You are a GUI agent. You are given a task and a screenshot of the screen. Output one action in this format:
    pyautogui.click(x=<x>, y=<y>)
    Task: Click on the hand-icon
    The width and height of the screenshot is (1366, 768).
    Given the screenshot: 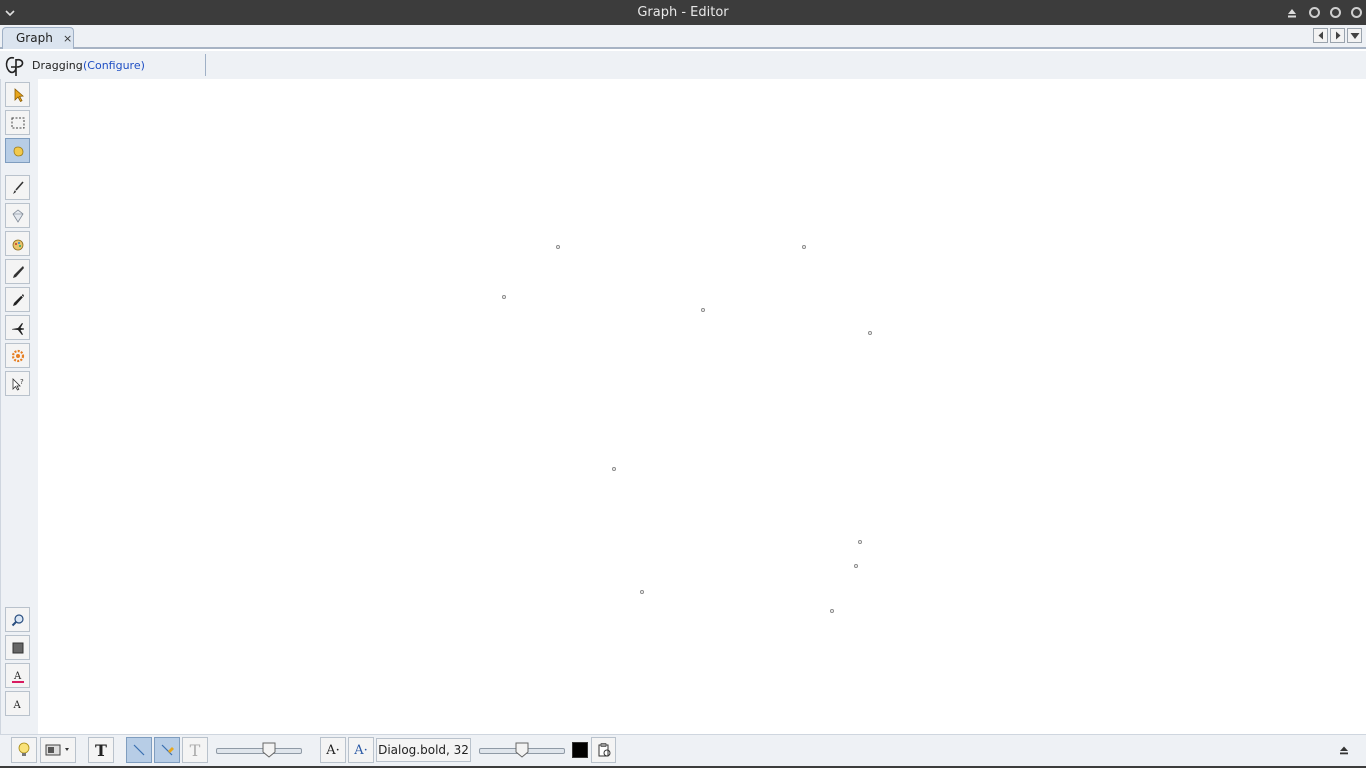 What is the action you would take?
    pyautogui.click(x=18, y=151)
    